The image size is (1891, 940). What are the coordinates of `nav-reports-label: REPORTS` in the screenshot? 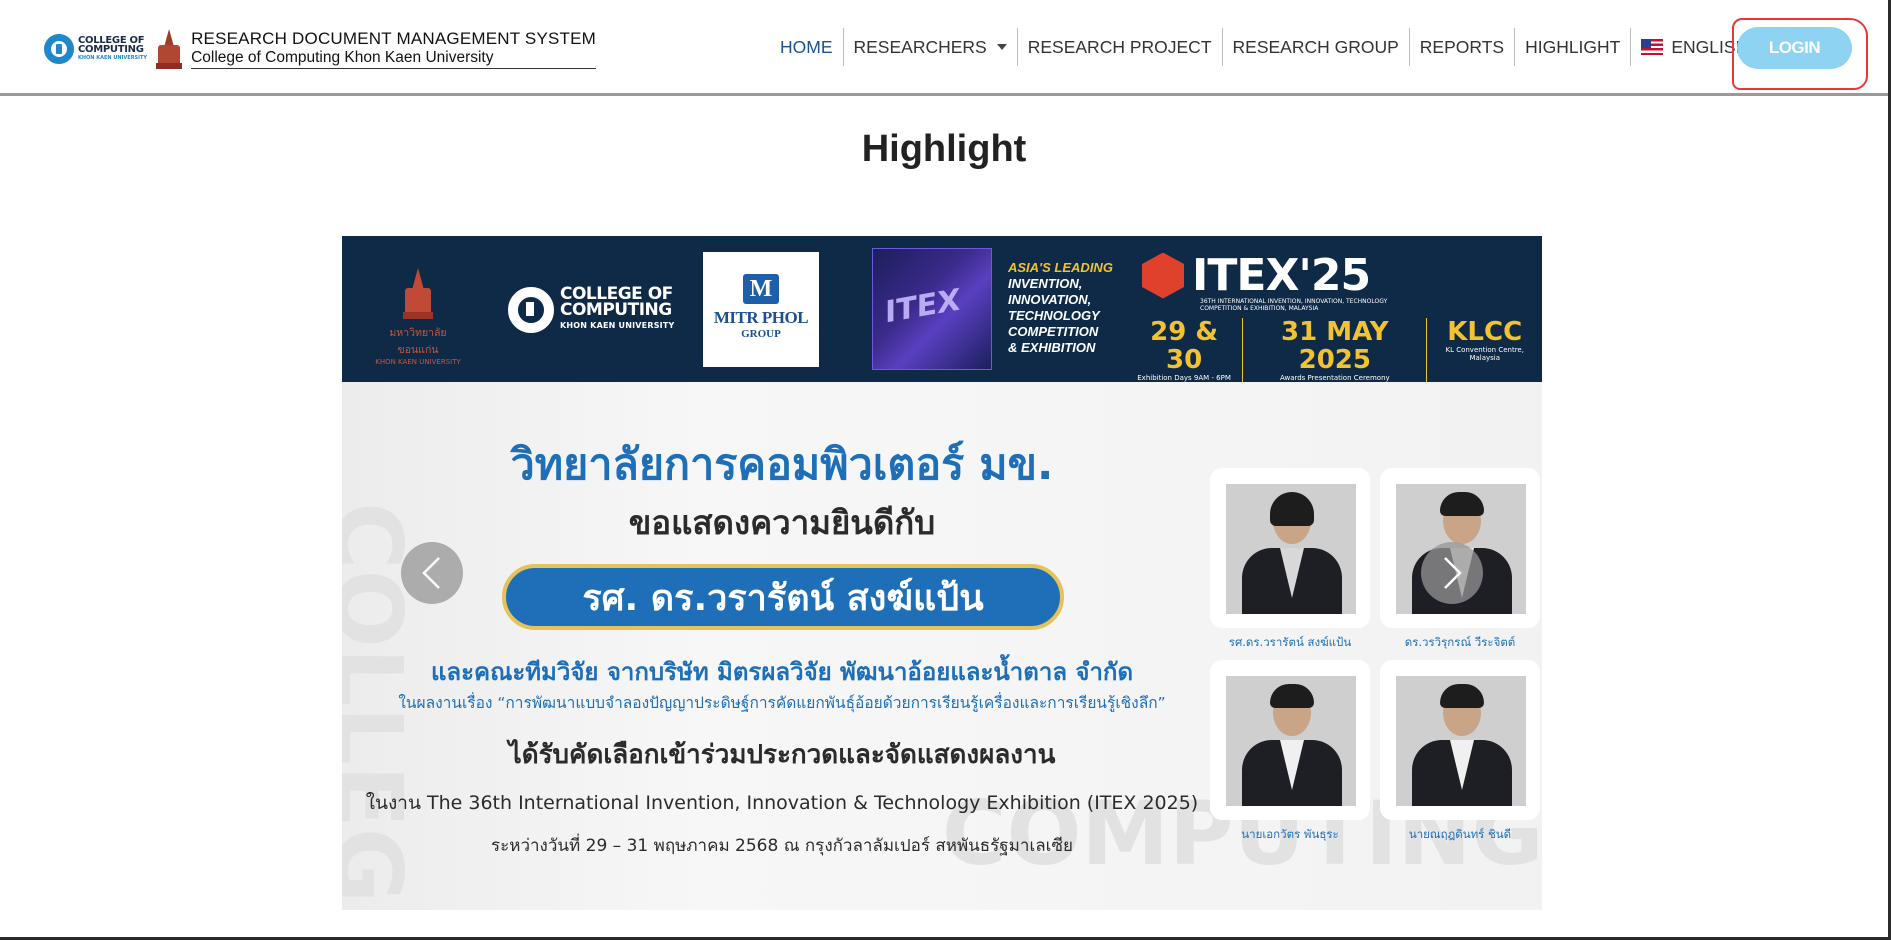 It's located at (1462, 46).